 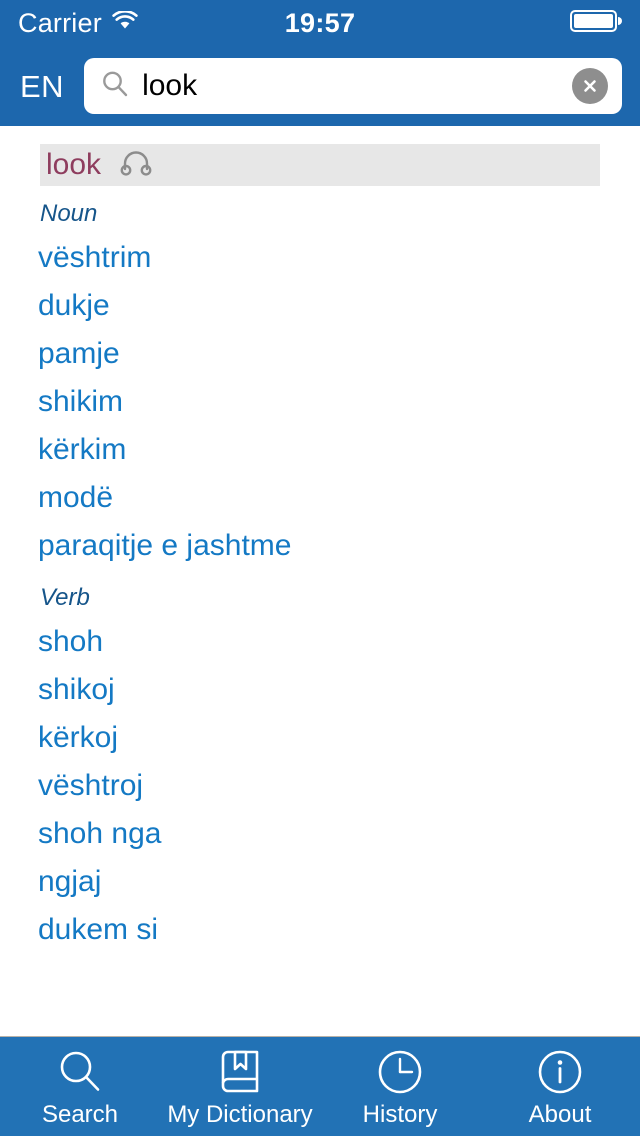 I want to click on tab-history: History, so click(x=400, y=1086).